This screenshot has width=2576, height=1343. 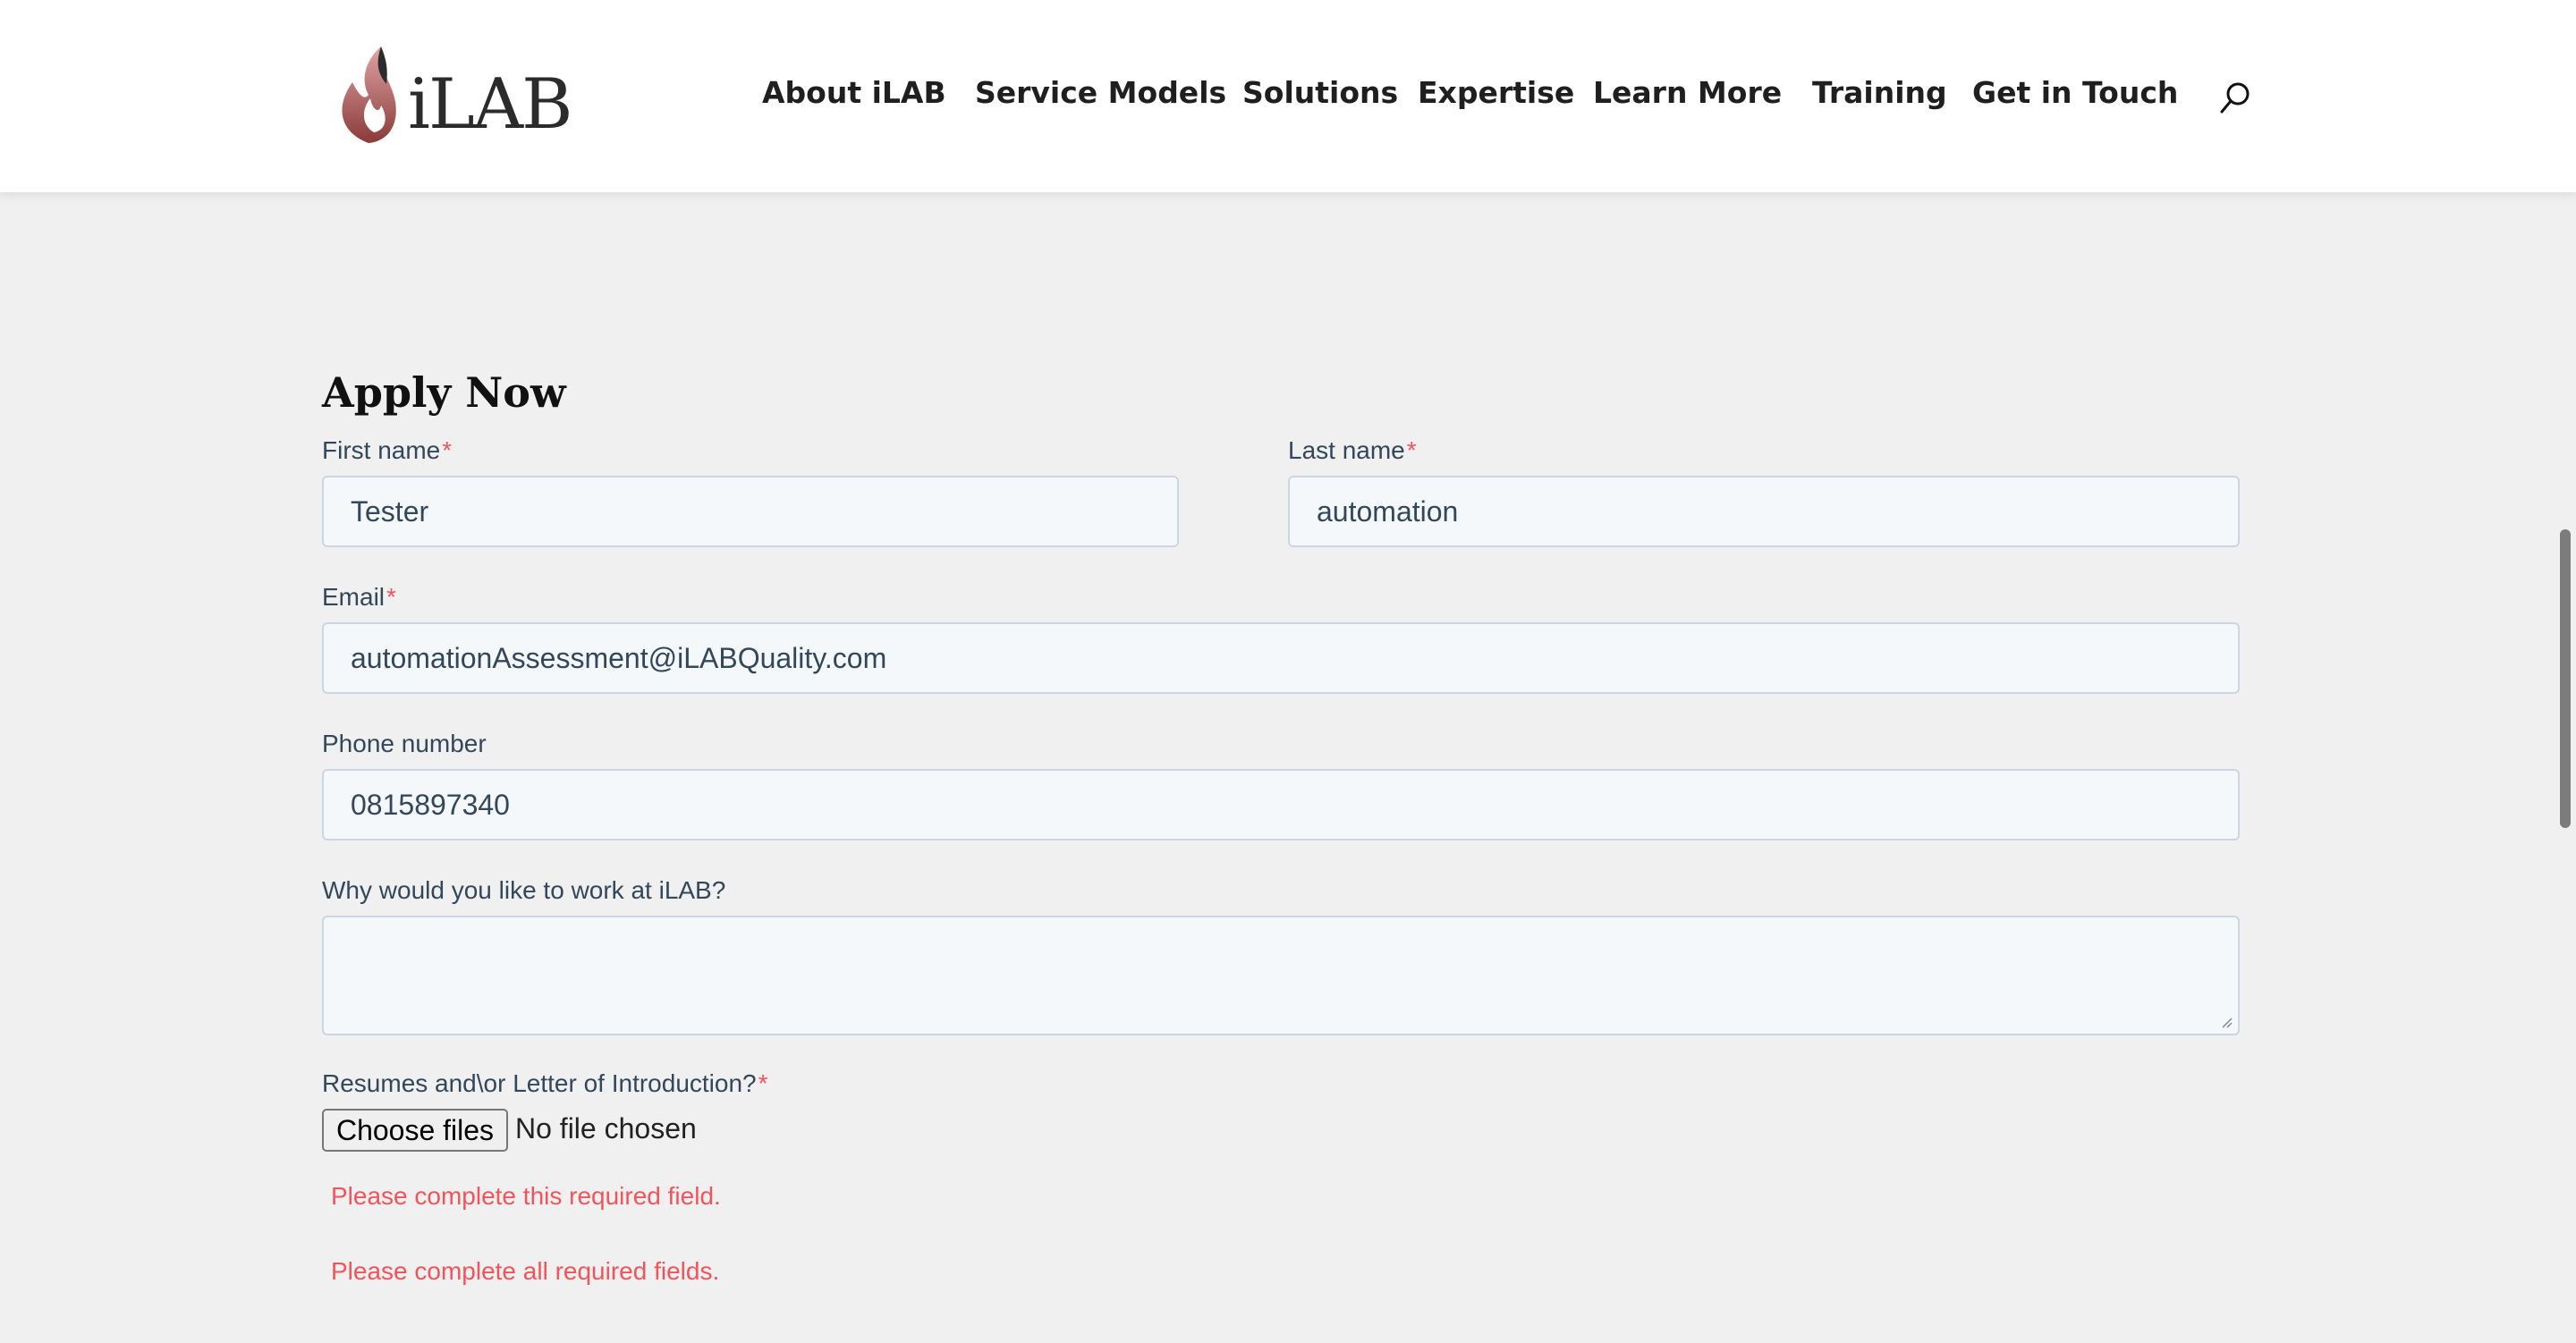 I want to click on email-input: automationAssessment@iLABQuality.com, so click(x=1281, y=658).